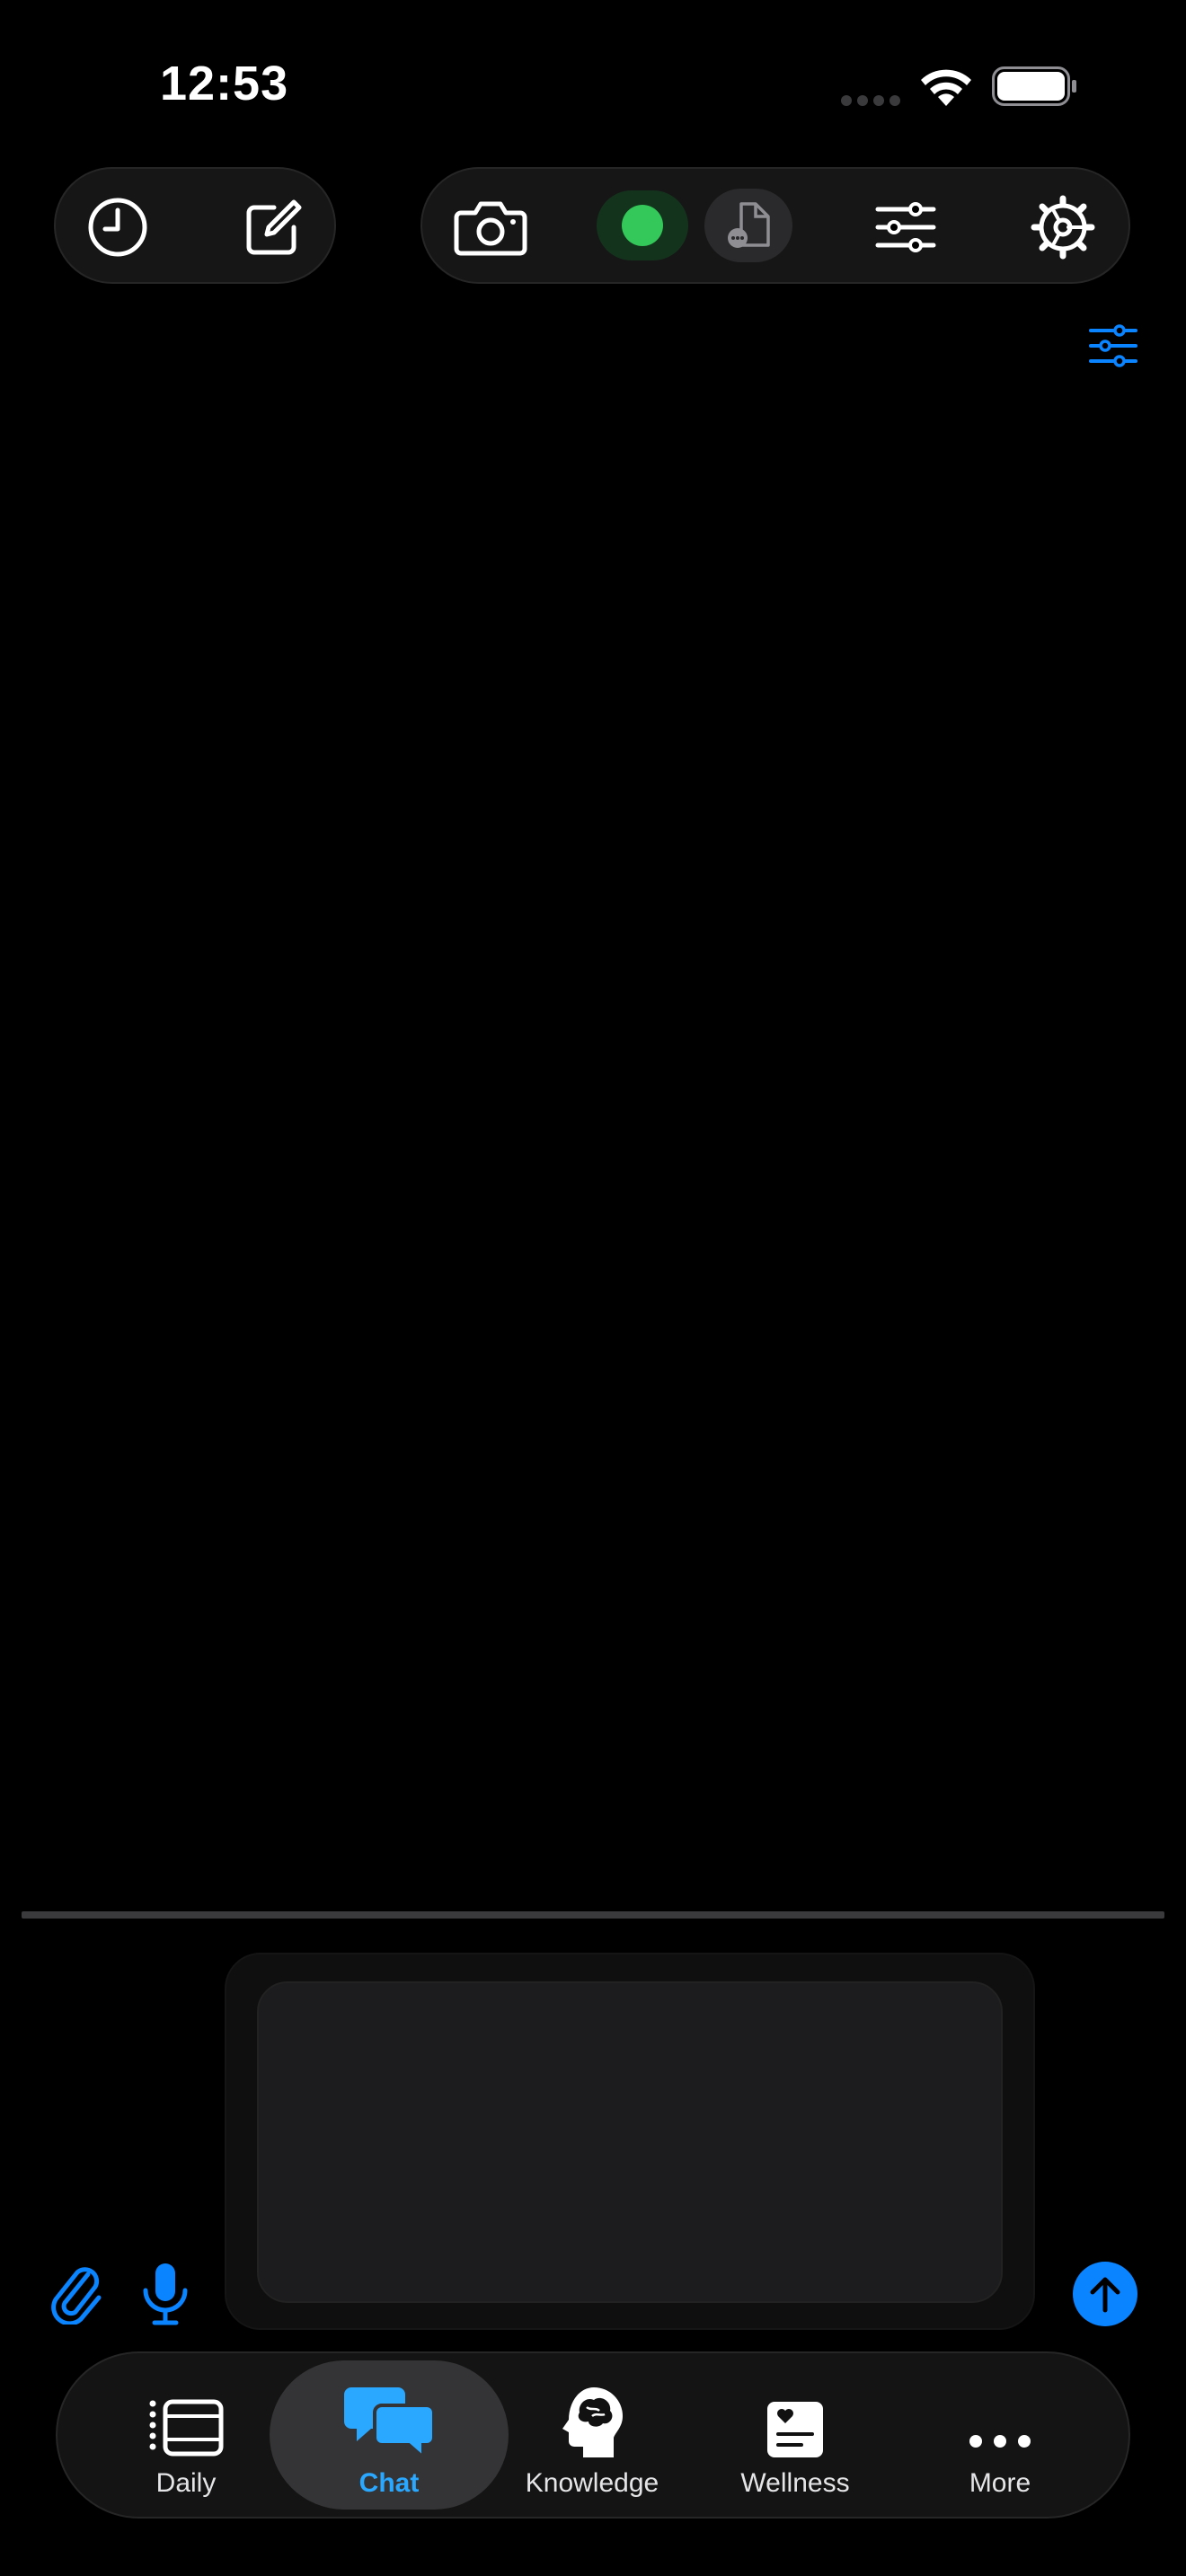  I want to click on wifi-icon, so click(946, 87).